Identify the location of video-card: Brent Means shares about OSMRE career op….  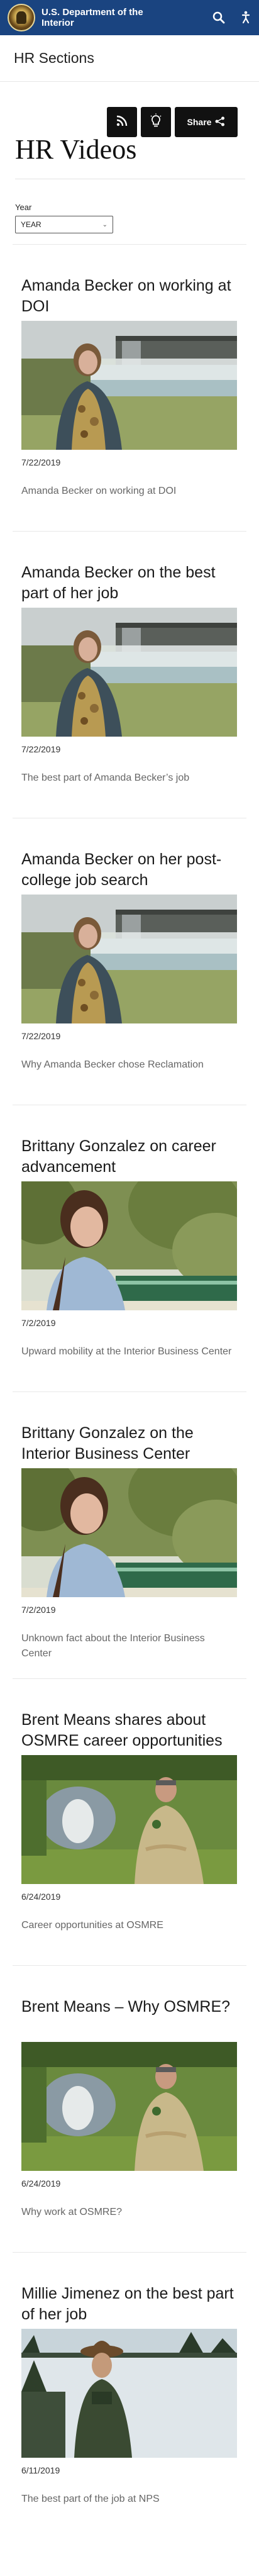
(129, 1821).